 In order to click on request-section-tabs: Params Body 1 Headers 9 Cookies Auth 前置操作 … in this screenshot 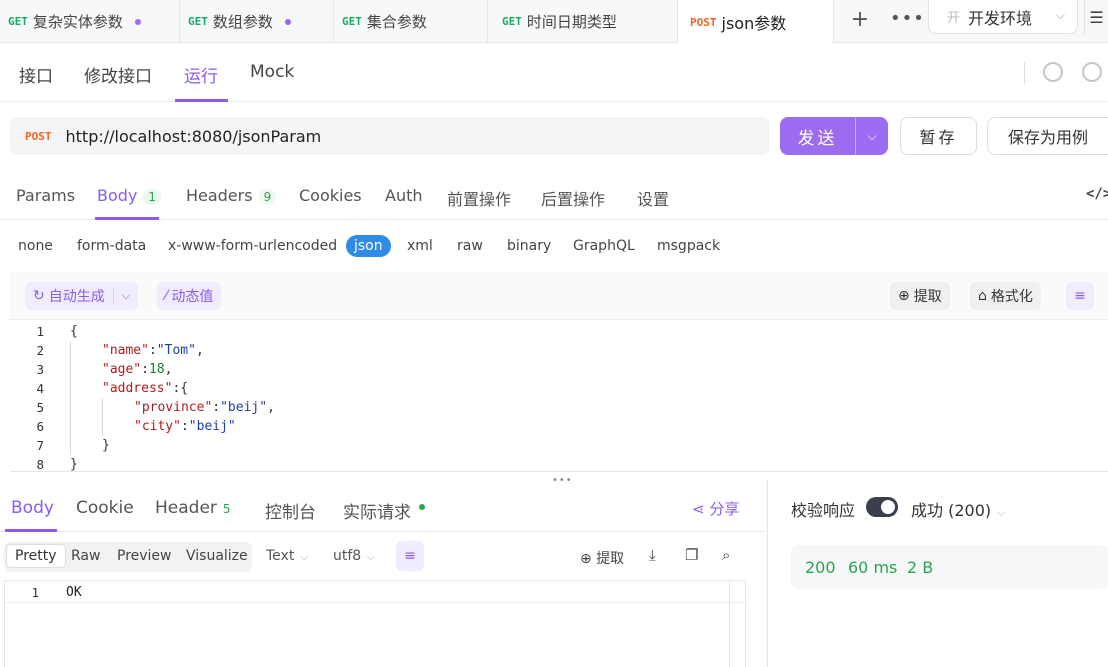, I will do `click(554, 195)`.